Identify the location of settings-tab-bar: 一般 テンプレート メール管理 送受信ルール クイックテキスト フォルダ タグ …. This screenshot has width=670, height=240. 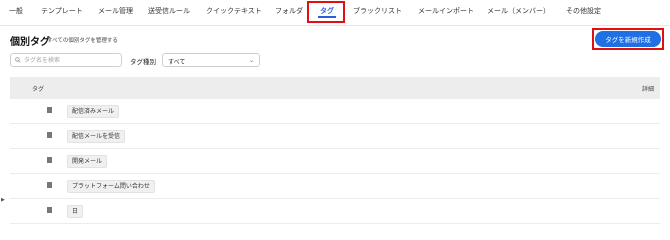
(335, 13).